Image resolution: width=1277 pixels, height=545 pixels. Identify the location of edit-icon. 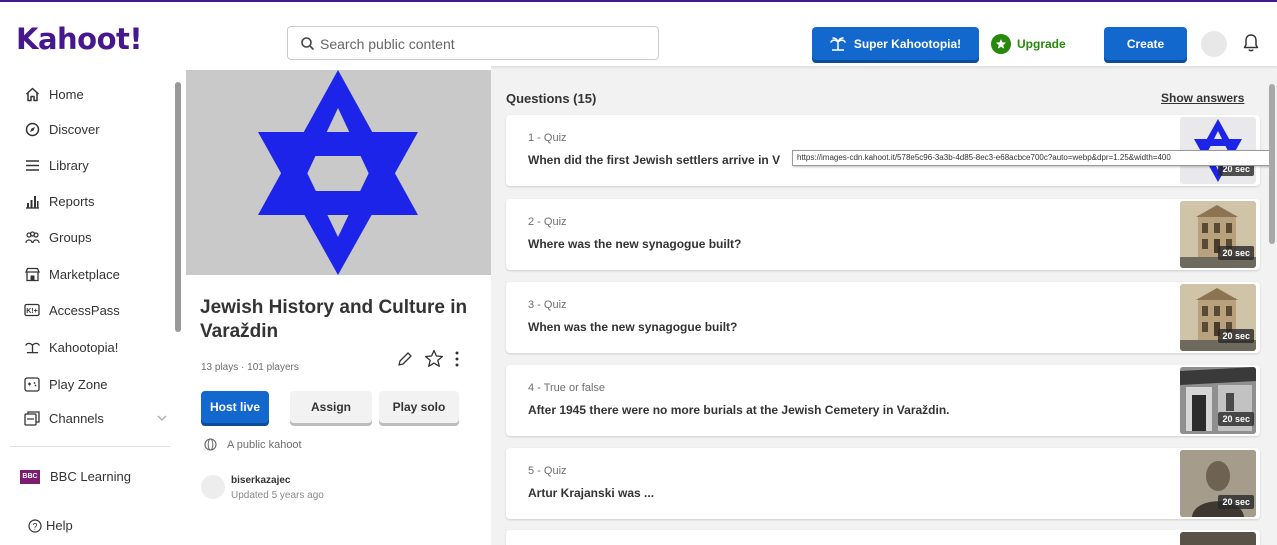
(405, 359).